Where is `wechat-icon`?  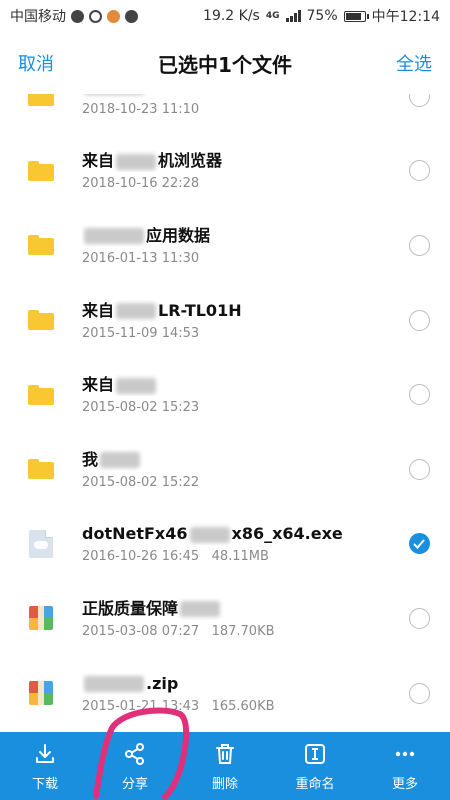
wechat-icon is located at coordinates (131, 16).